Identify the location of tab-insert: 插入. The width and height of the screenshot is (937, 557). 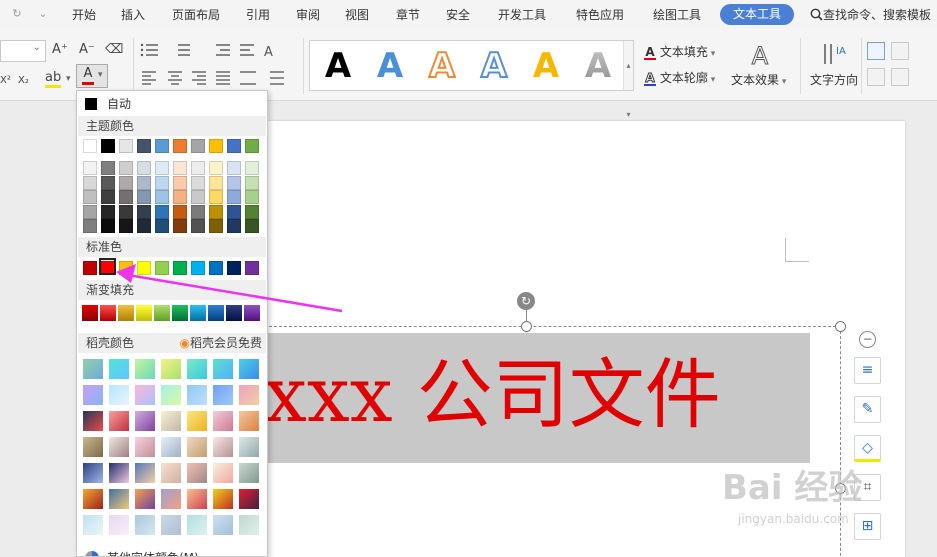
(133, 15).